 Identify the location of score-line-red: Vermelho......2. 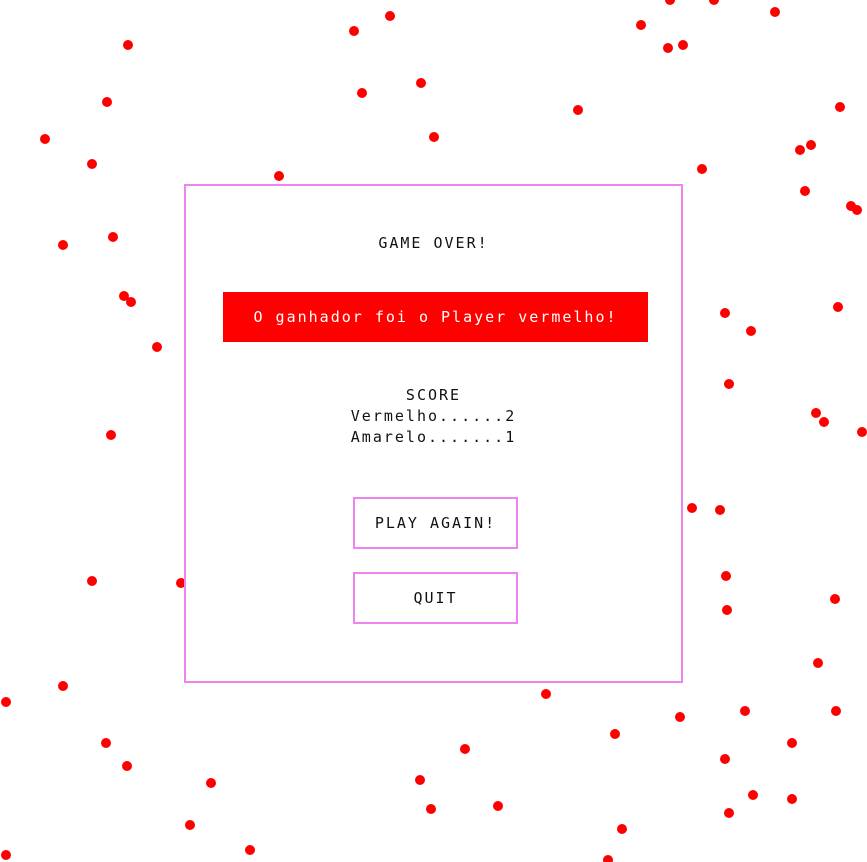
(433, 416).